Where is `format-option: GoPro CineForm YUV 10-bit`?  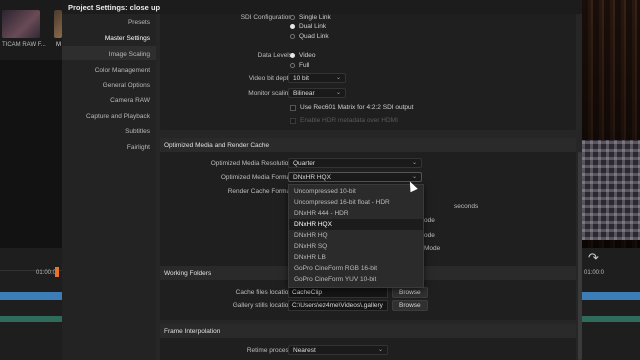 format-option: GoPro CineForm YUV 10-bit is located at coordinates (356, 279).